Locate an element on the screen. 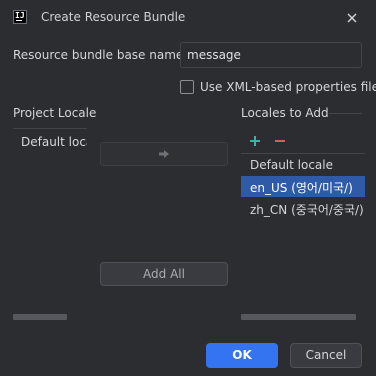 The height and width of the screenshot is (376, 376). close-icon is located at coordinates (352, 18).